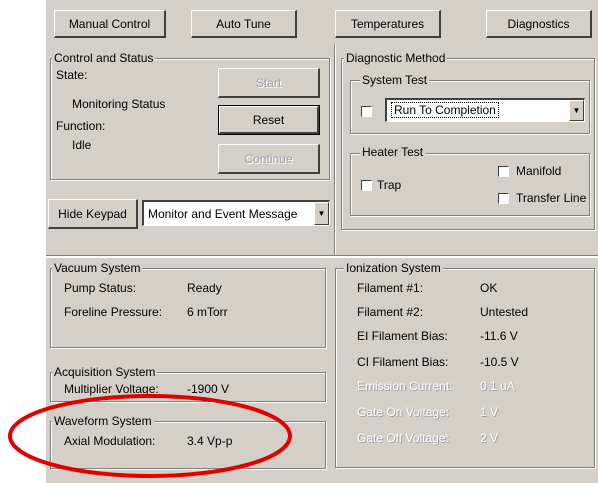 This screenshot has height=483, width=598. Describe the element at coordinates (97, 268) in the screenshot. I see `vacuum-system-title: Vacuum System` at that location.